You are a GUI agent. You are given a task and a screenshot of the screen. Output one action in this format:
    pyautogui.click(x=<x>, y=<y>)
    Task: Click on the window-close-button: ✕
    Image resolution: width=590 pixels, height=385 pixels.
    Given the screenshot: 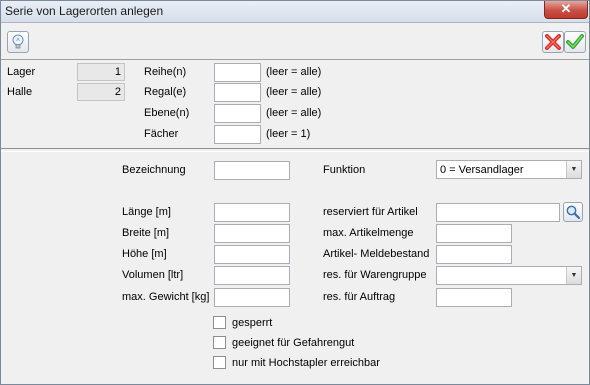 What is the action you would take?
    pyautogui.click(x=566, y=10)
    